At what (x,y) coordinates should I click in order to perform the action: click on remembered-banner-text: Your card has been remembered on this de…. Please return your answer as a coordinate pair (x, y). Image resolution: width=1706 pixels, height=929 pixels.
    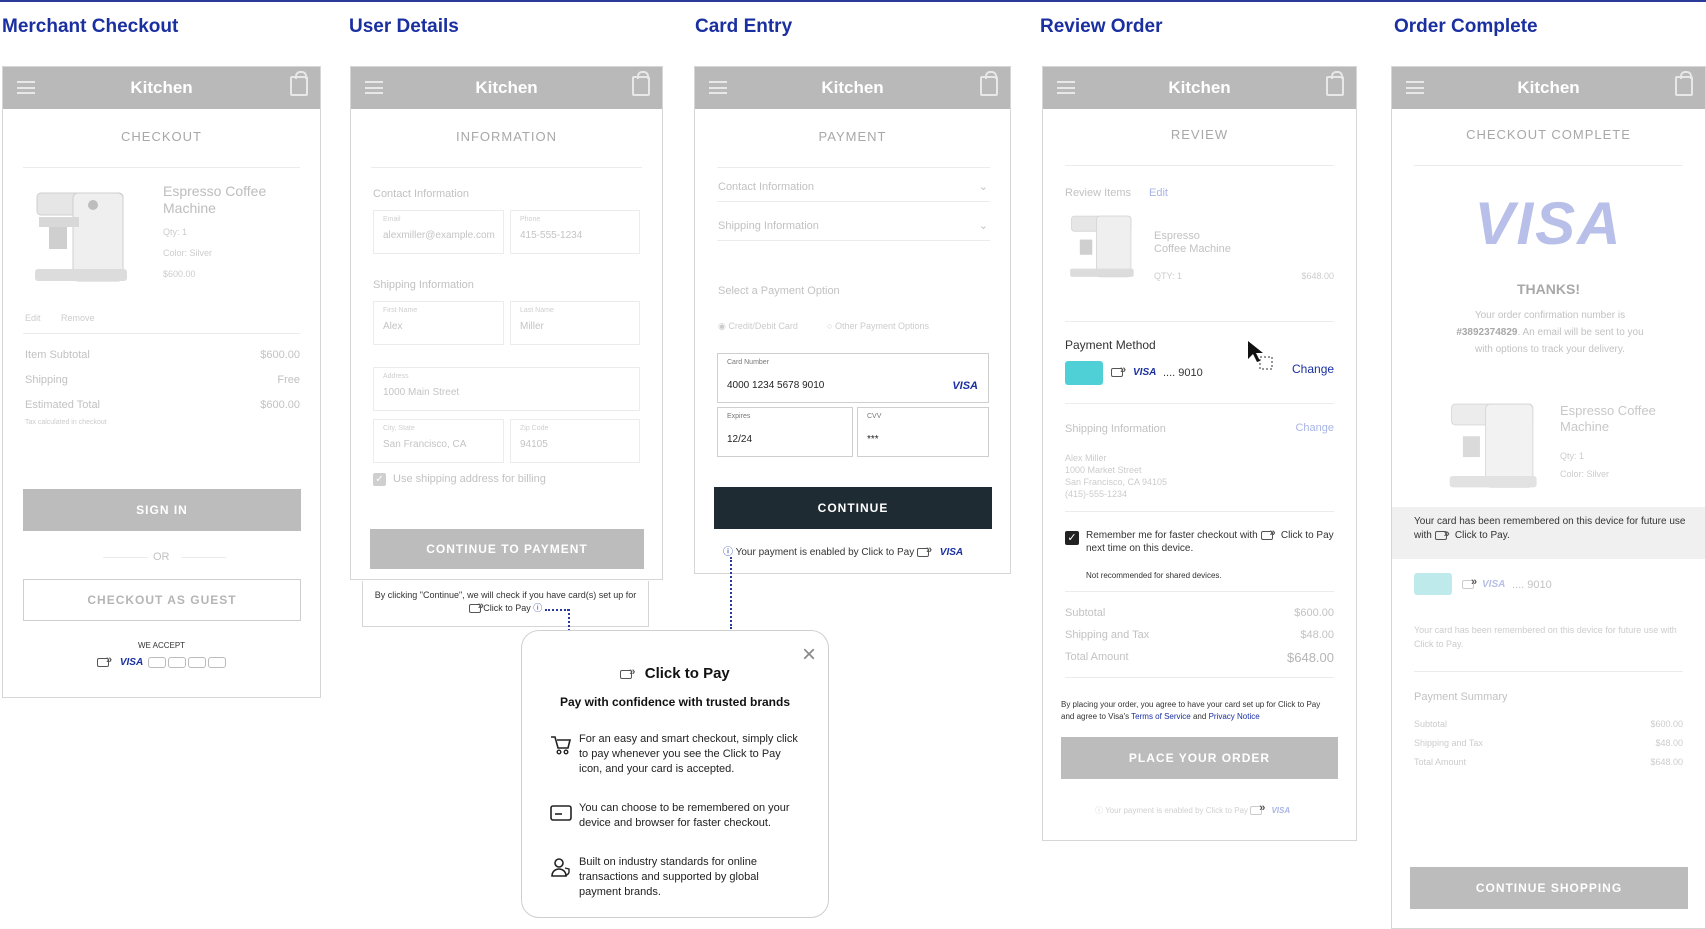
    Looking at the image, I should click on (1553, 529).